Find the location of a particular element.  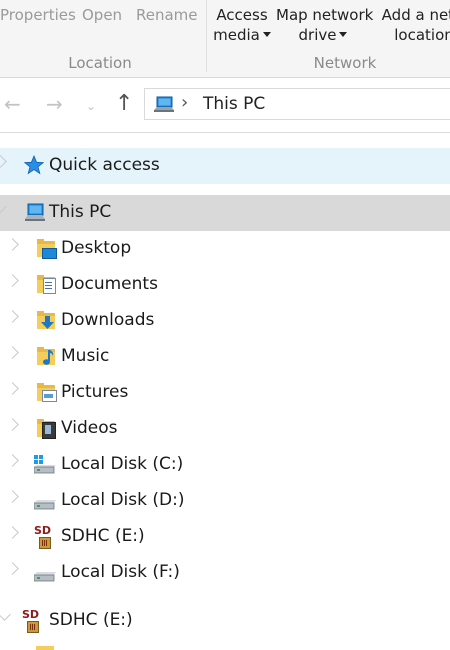

tree-item-this-pc: This PC is located at coordinates (225, 213).